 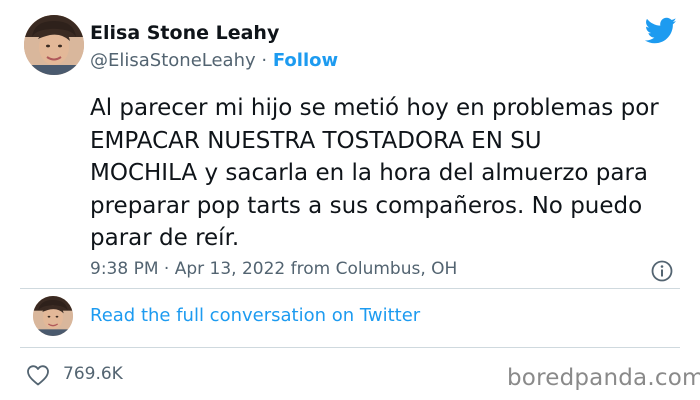 What do you see at coordinates (273, 269) in the screenshot?
I see `tweet-timestamp: 9:38 PM · Apr 13, 2022 from Columbus, OH` at bounding box center [273, 269].